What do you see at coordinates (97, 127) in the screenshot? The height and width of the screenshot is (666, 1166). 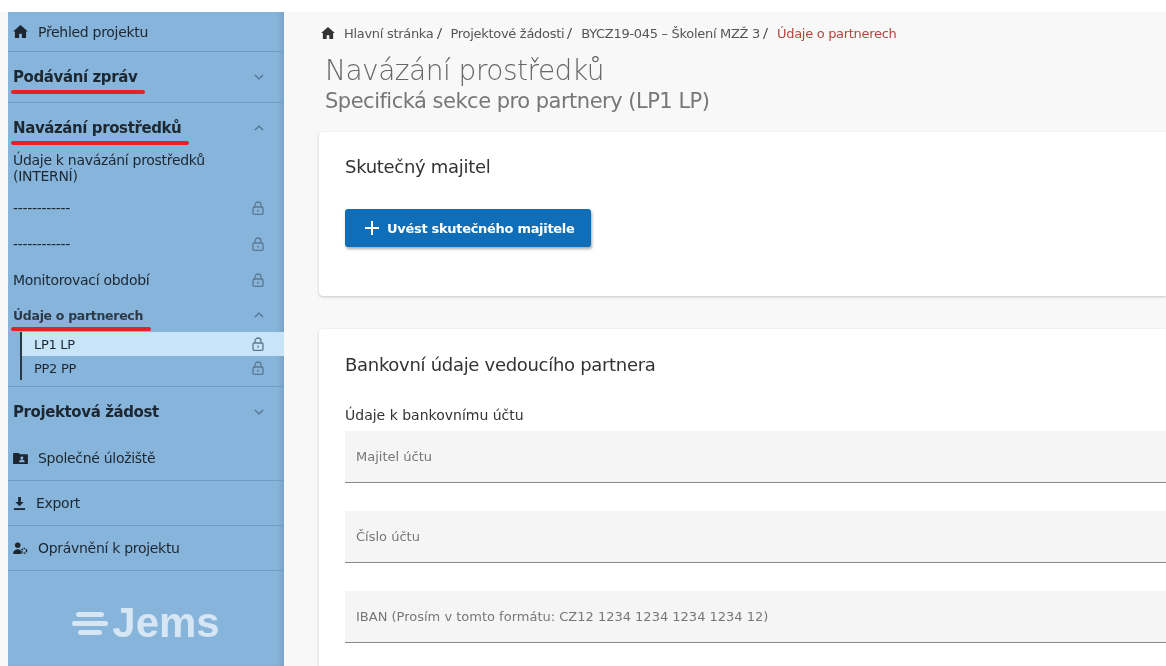 I see `menu-label: Navázání prostředků` at bounding box center [97, 127].